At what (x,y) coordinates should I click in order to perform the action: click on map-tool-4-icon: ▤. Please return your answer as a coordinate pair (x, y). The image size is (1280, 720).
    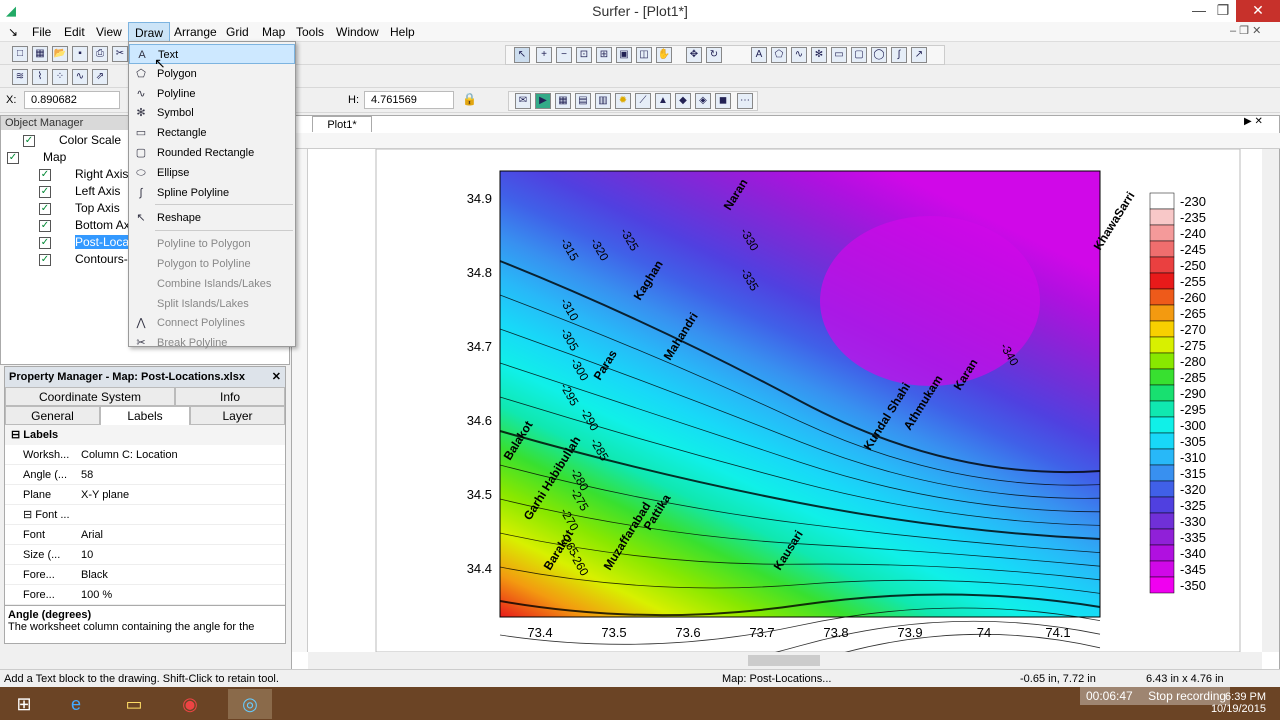
    Looking at the image, I should click on (583, 101).